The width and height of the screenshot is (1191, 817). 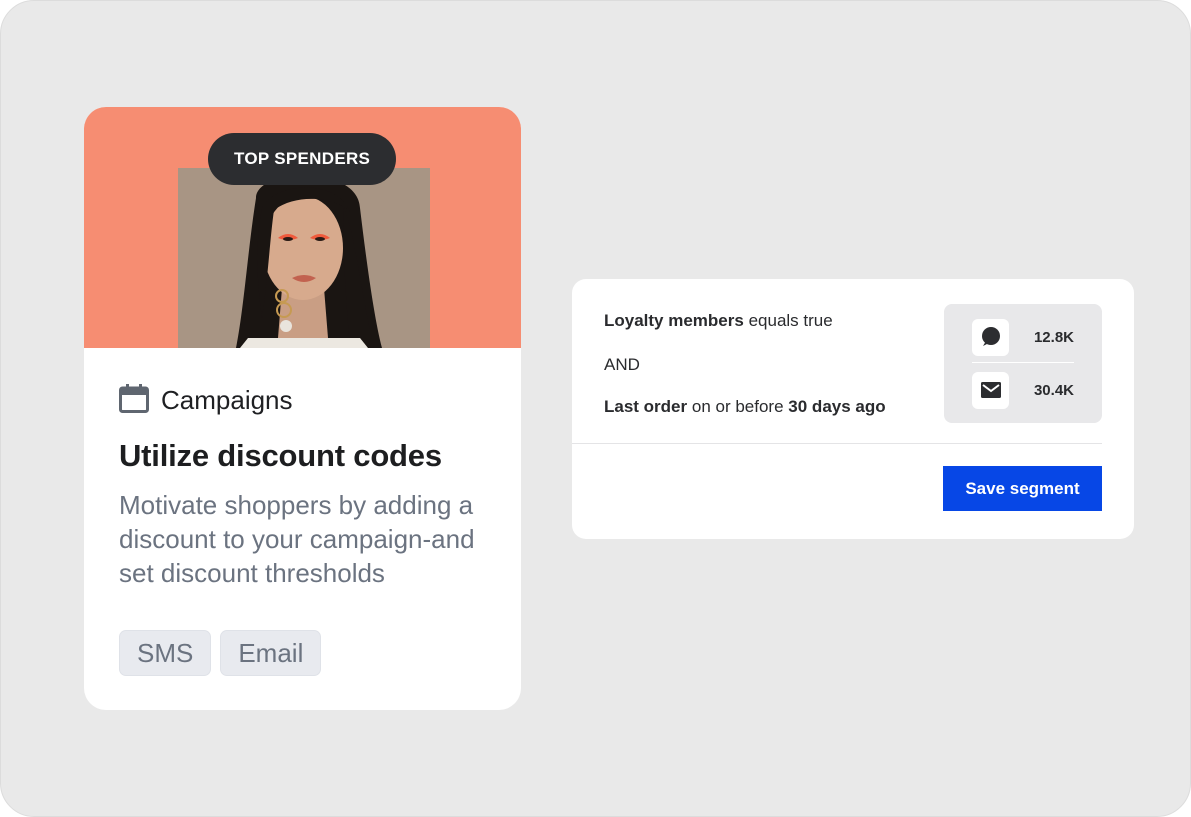 What do you see at coordinates (1053, 337) in the screenshot?
I see `sms-count: 12.8K` at bounding box center [1053, 337].